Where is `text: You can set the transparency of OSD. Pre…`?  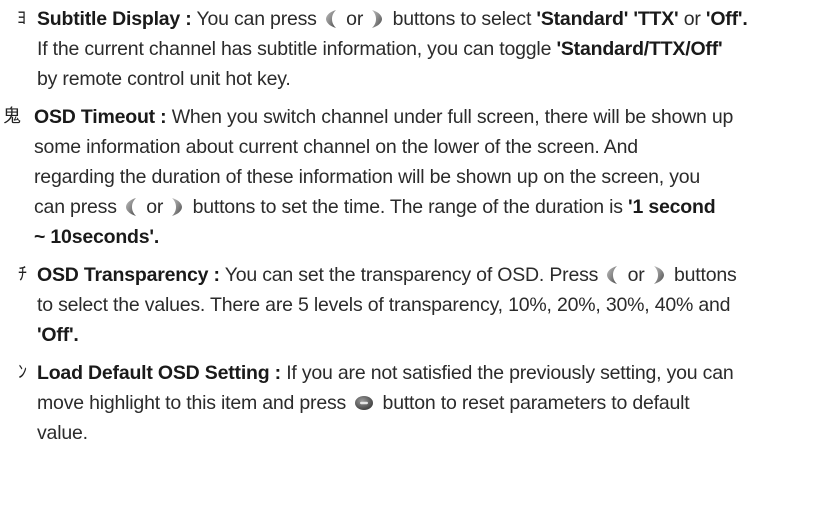
text: You can set the transparency of OSD. Pre… is located at coordinates (411, 275).